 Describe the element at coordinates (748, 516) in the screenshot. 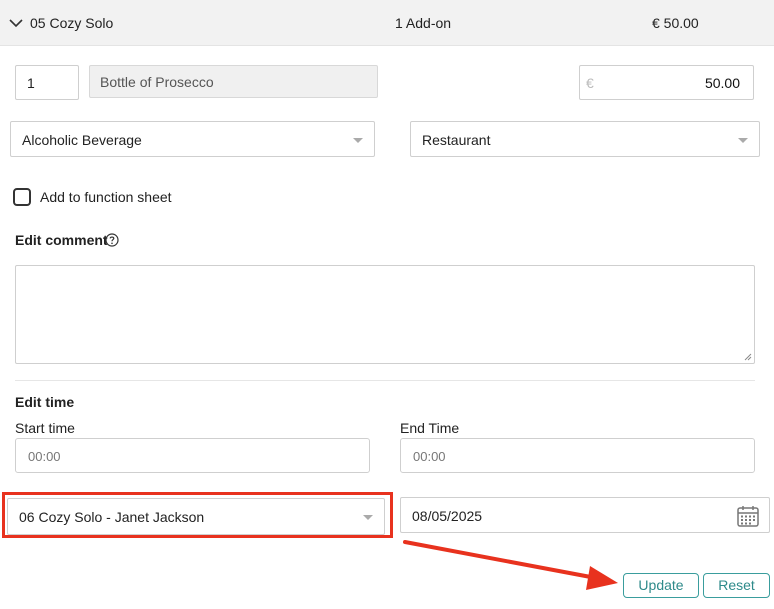

I see `calendar-icon` at that location.